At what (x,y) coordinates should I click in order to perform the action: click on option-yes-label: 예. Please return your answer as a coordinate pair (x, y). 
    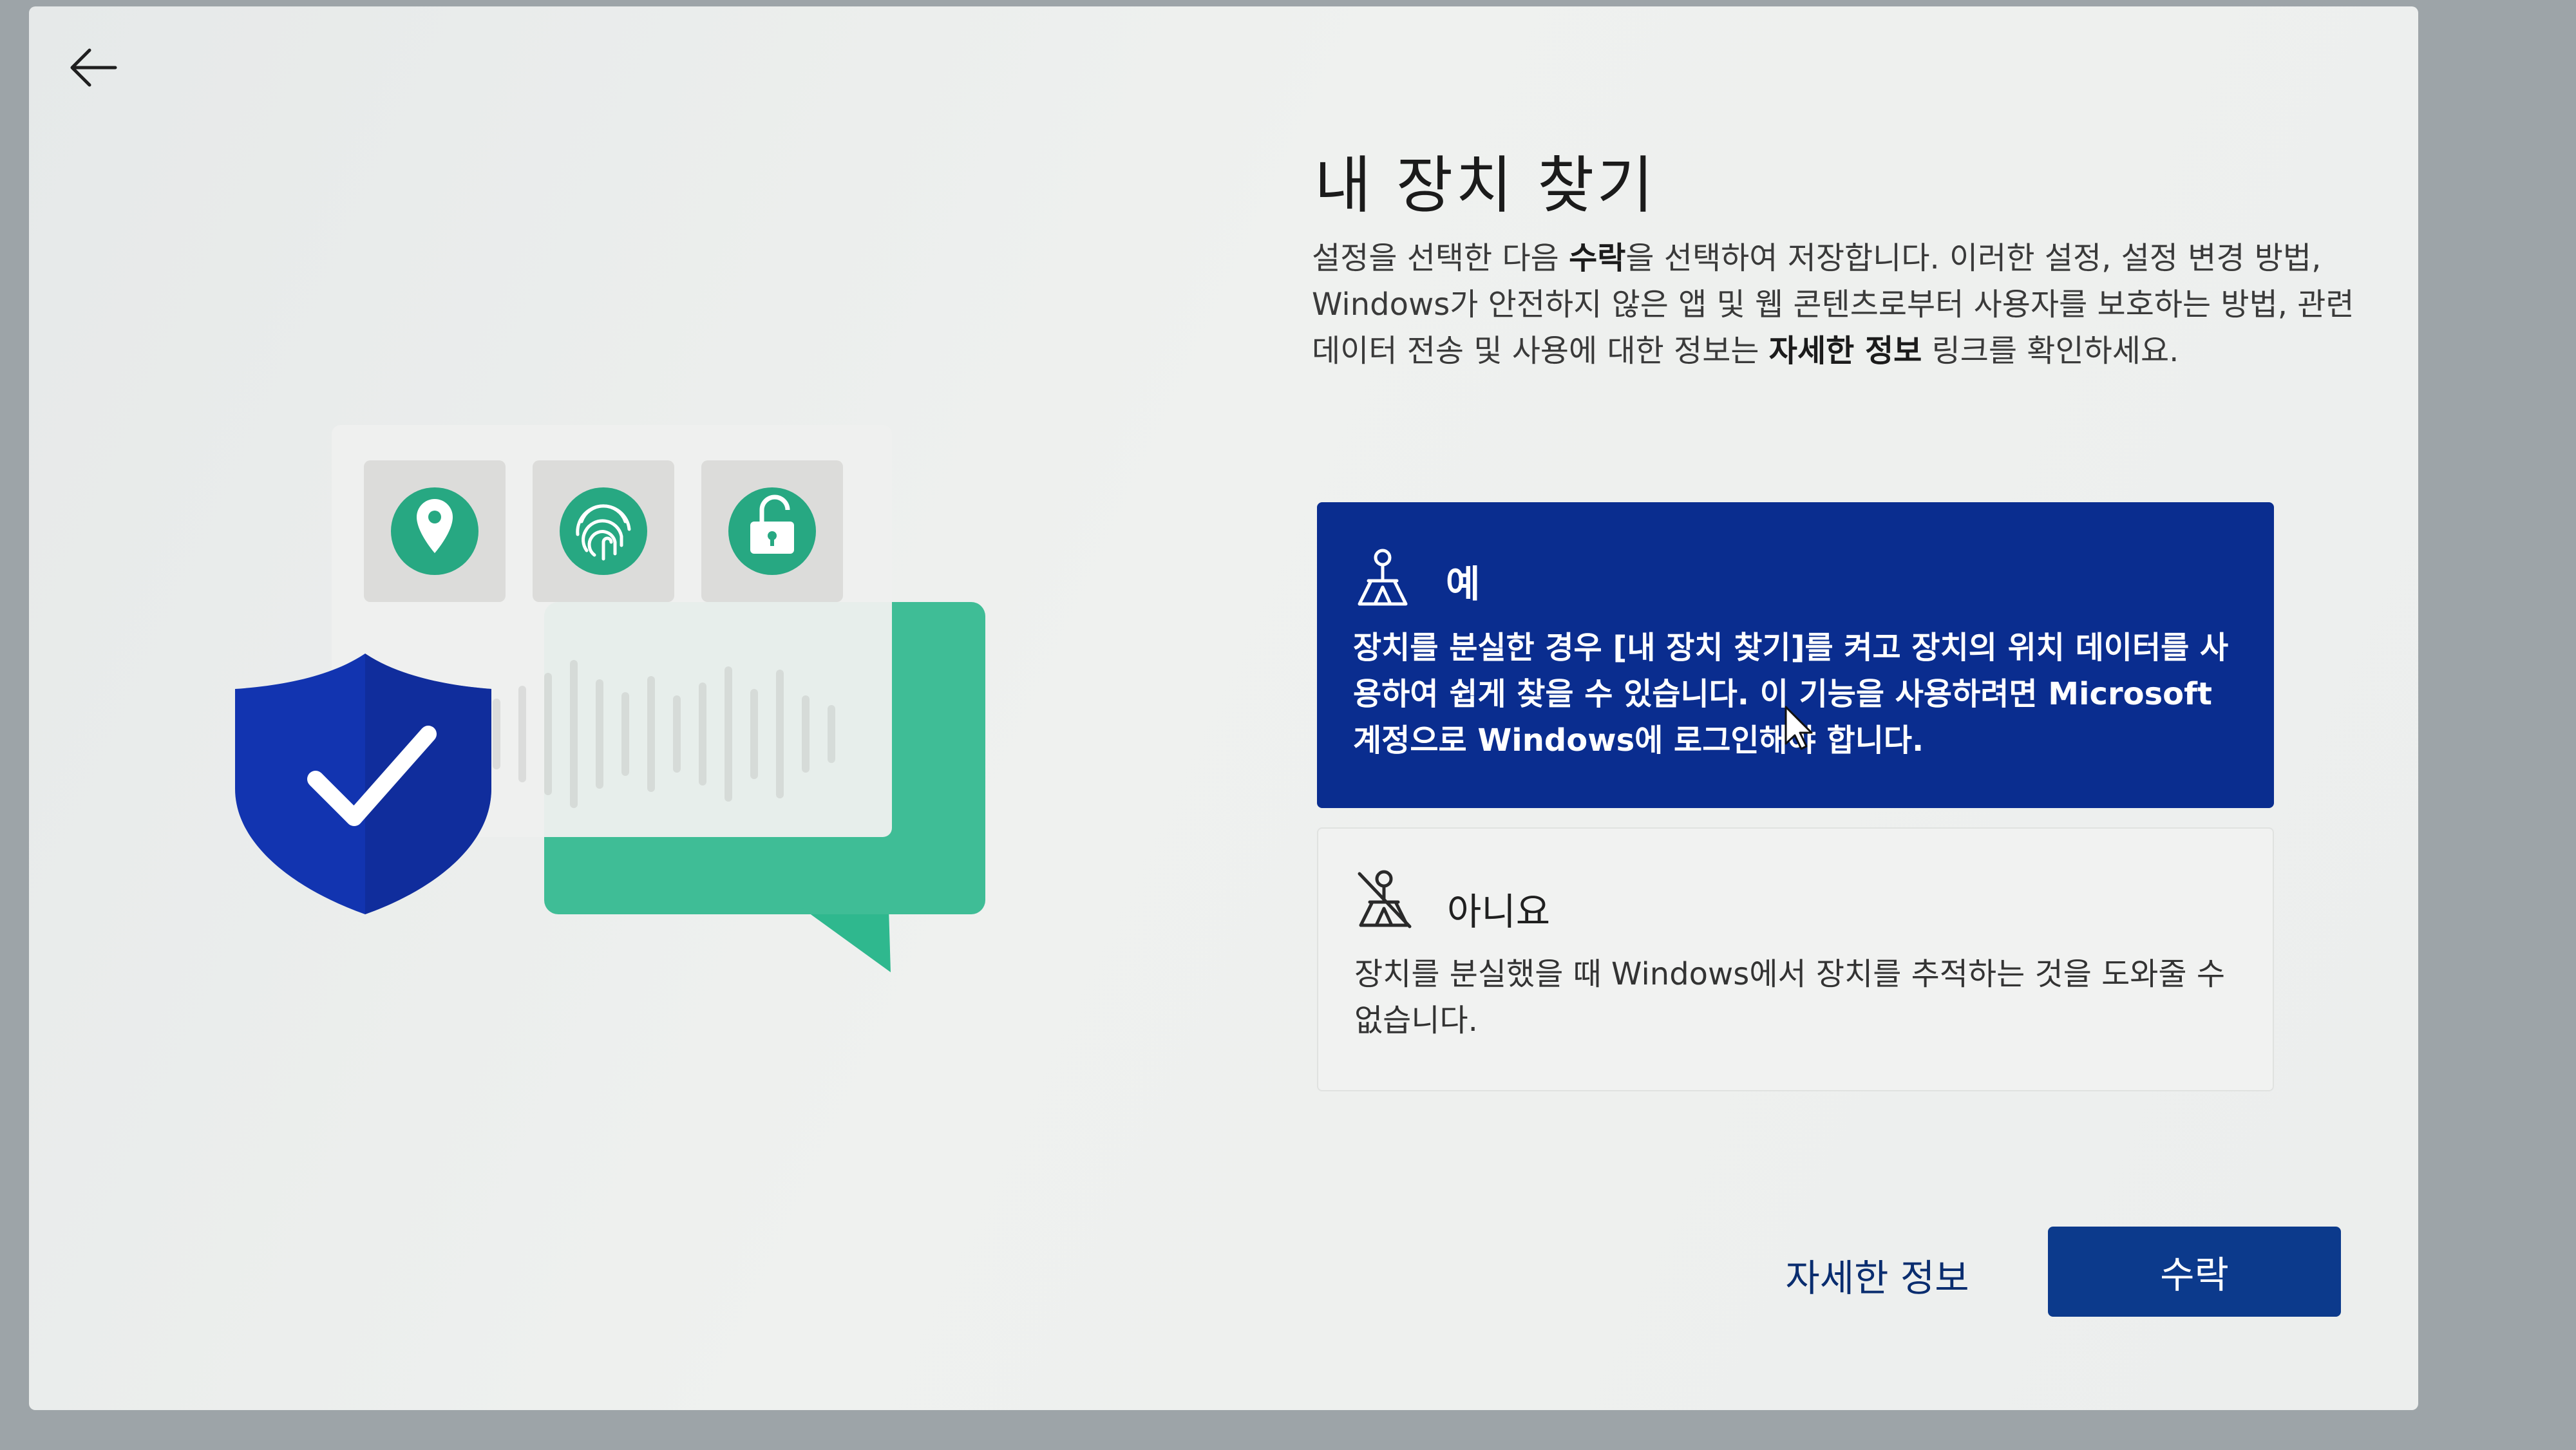
    Looking at the image, I should click on (1463, 584).